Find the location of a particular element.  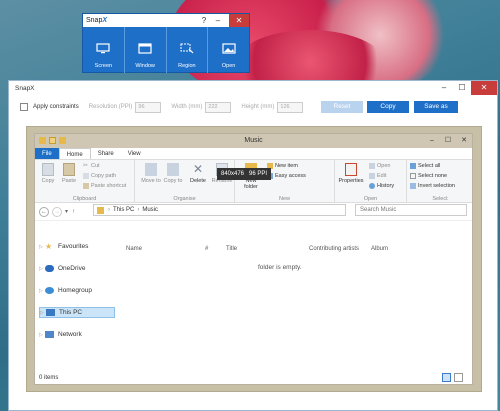

move-icon is located at coordinates (151, 169).